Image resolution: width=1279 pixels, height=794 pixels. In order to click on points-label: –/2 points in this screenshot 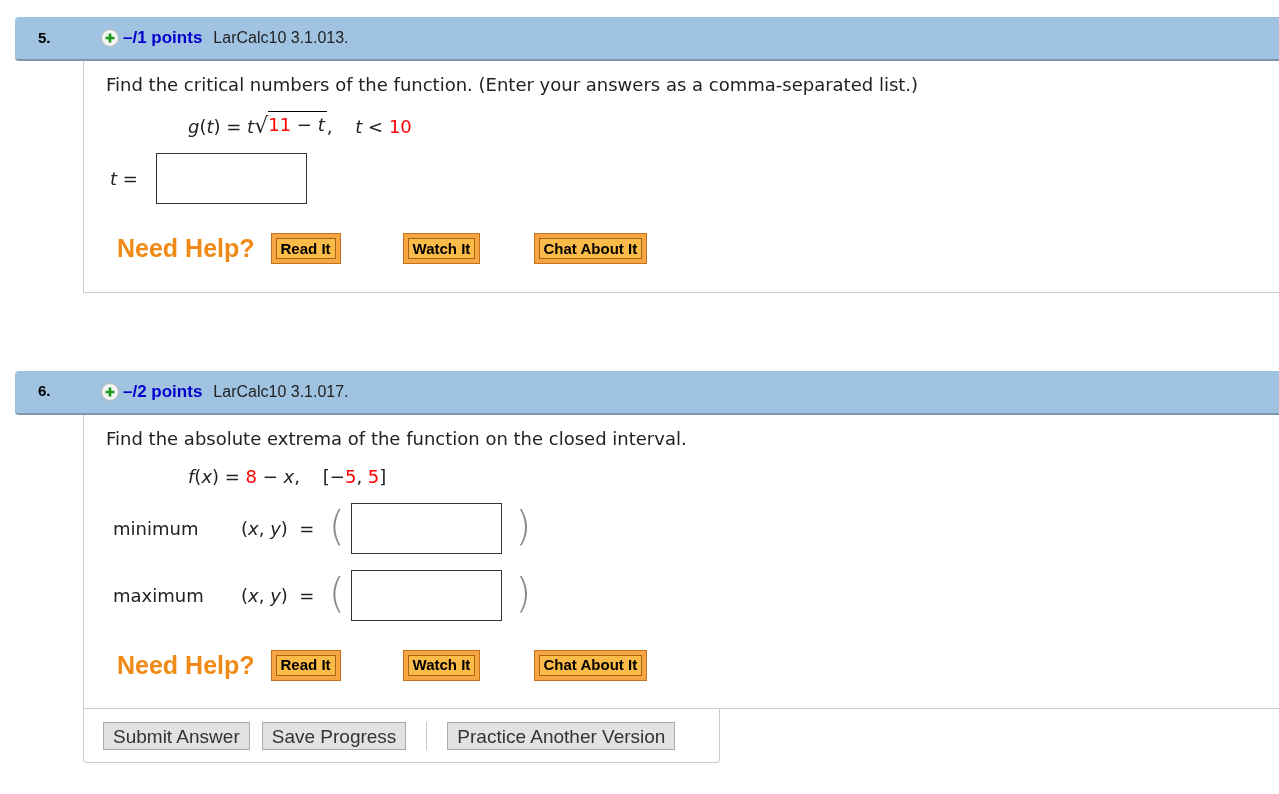, I will do `click(163, 391)`.